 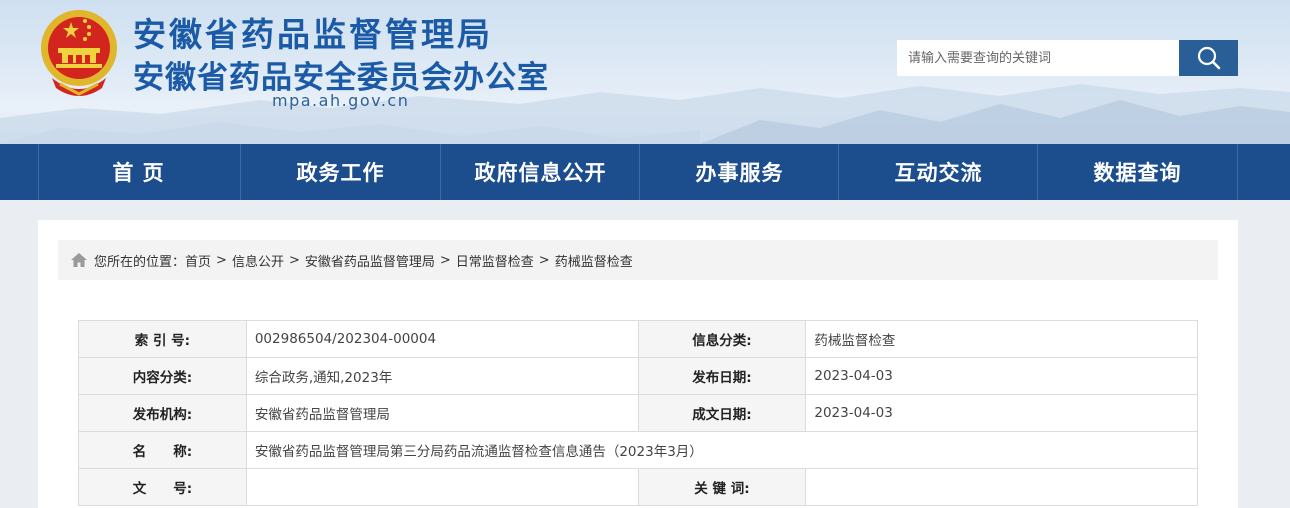 What do you see at coordinates (938, 172) in the screenshot?
I see `nav-item-interaction: 互动交流` at bounding box center [938, 172].